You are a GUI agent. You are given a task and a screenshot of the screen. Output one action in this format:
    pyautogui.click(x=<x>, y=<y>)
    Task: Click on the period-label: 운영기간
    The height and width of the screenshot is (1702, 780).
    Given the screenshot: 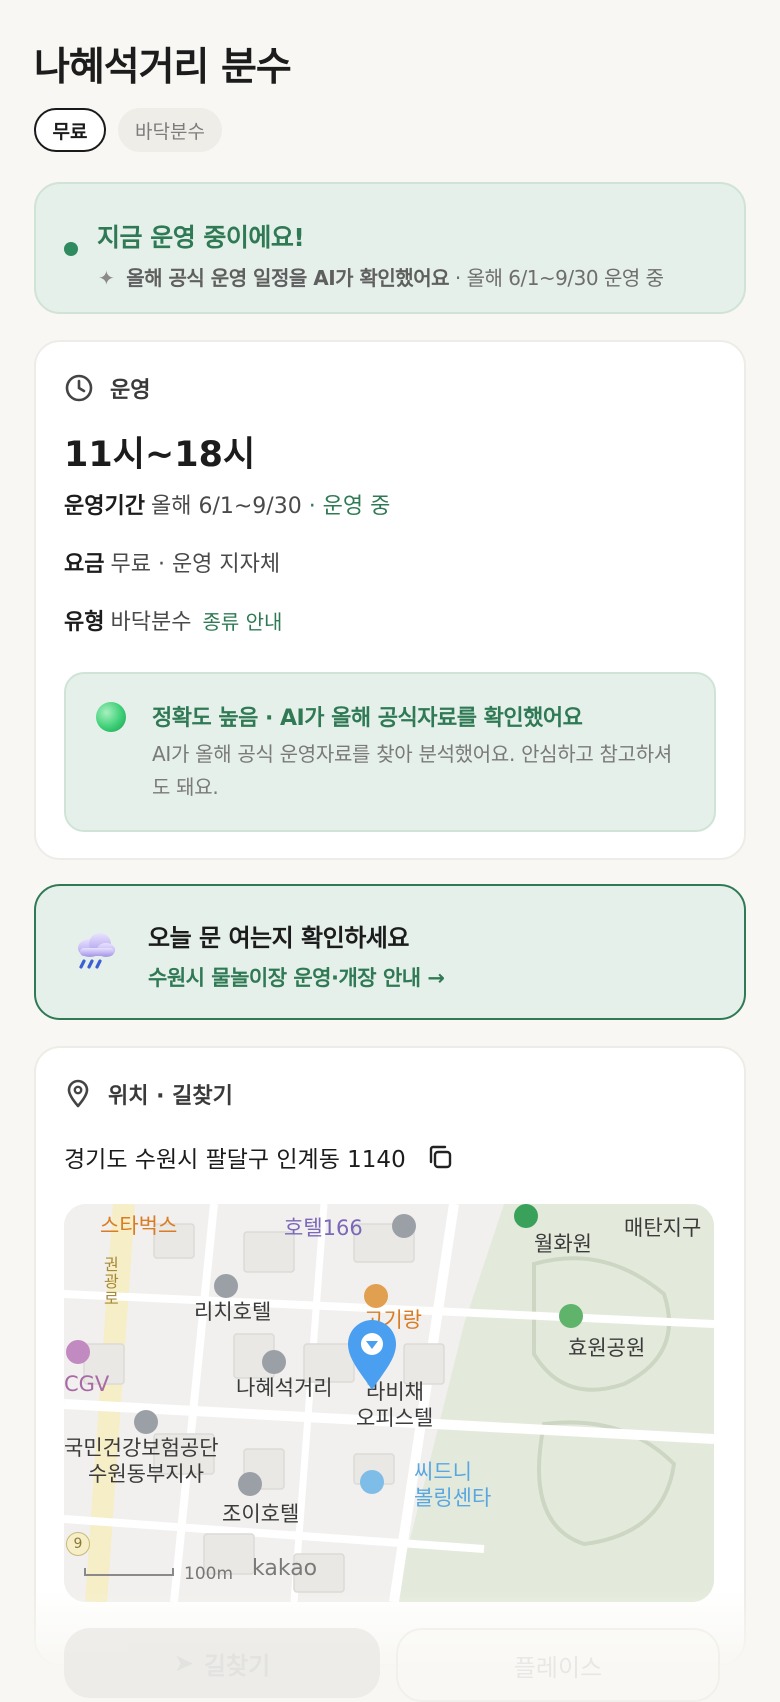 What is the action you would take?
    pyautogui.click(x=104, y=506)
    